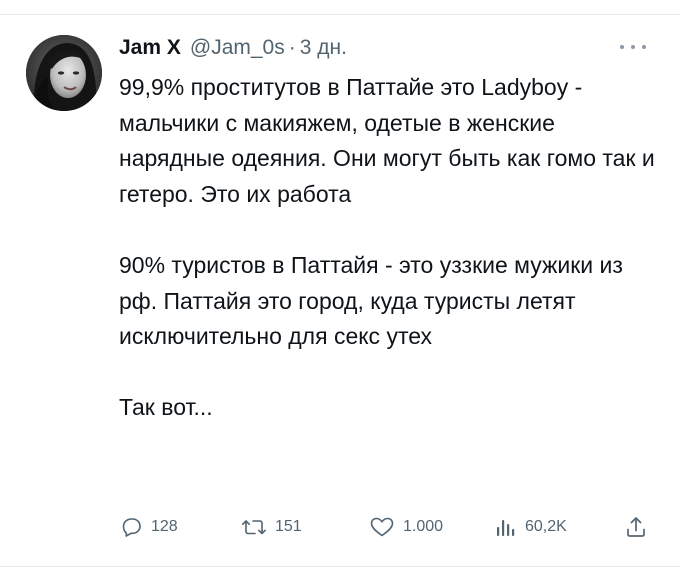 The image size is (680, 571). I want to click on avatar-image, so click(64, 73).